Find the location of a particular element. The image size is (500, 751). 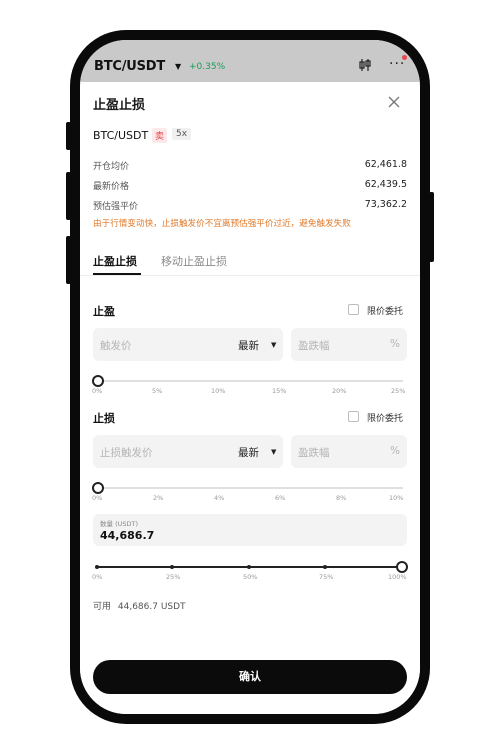

tp-slider-label: 0% is located at coordinates (97, 391).